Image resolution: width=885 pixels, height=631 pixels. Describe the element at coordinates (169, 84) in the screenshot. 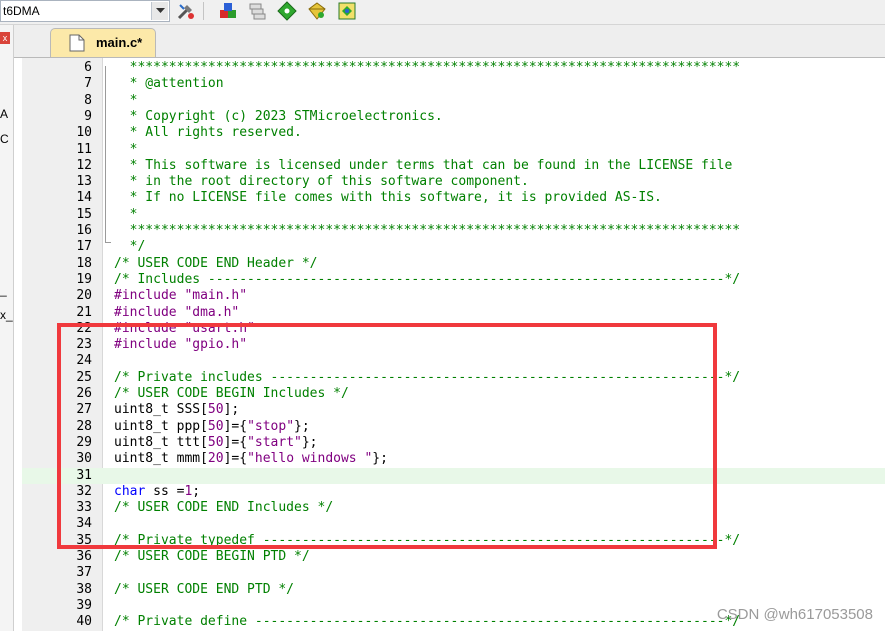

I see `line-code: * @attention` at that location.